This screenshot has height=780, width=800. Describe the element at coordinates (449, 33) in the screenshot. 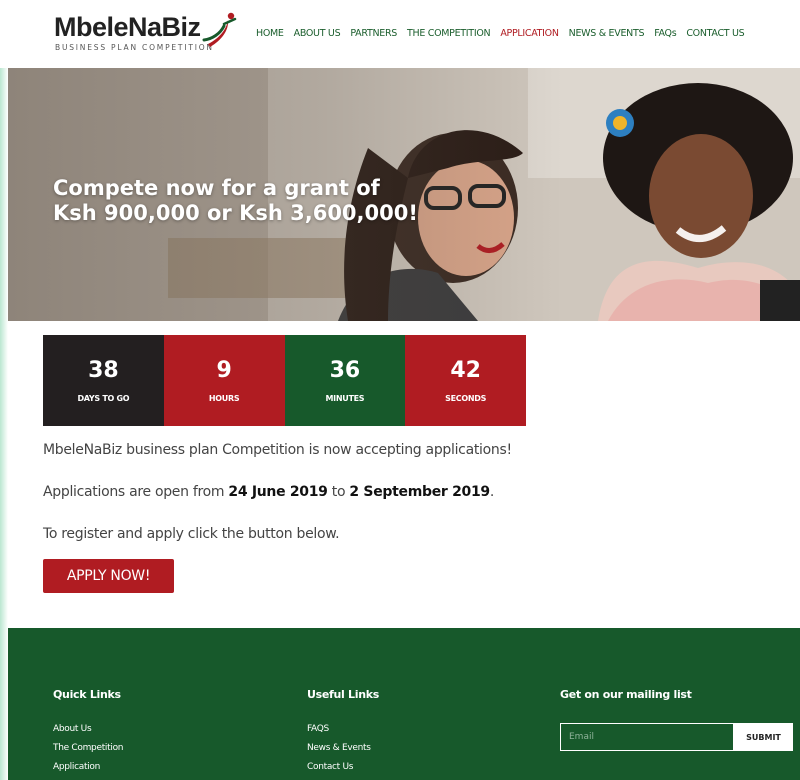

I see `nav-the-competition: THE COMPETITION` at that location.